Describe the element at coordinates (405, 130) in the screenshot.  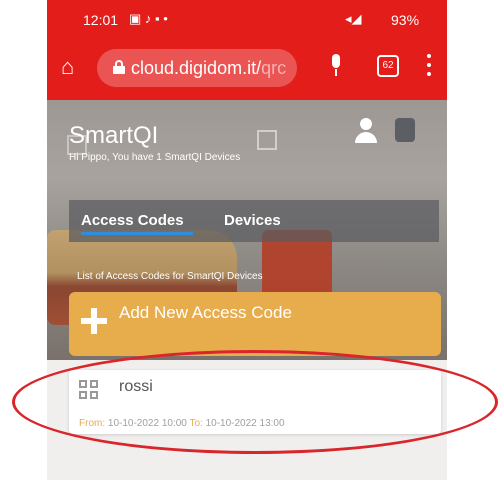
I see `gear-icon` at that location.